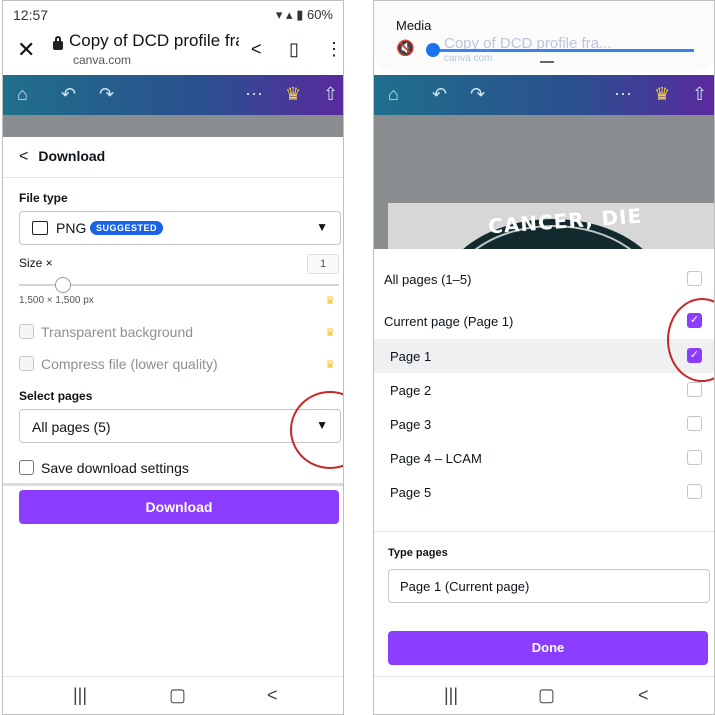  Describe the element at coordinates (63, 285) in the screenshot. I see `size-slider-thumb` at that location.